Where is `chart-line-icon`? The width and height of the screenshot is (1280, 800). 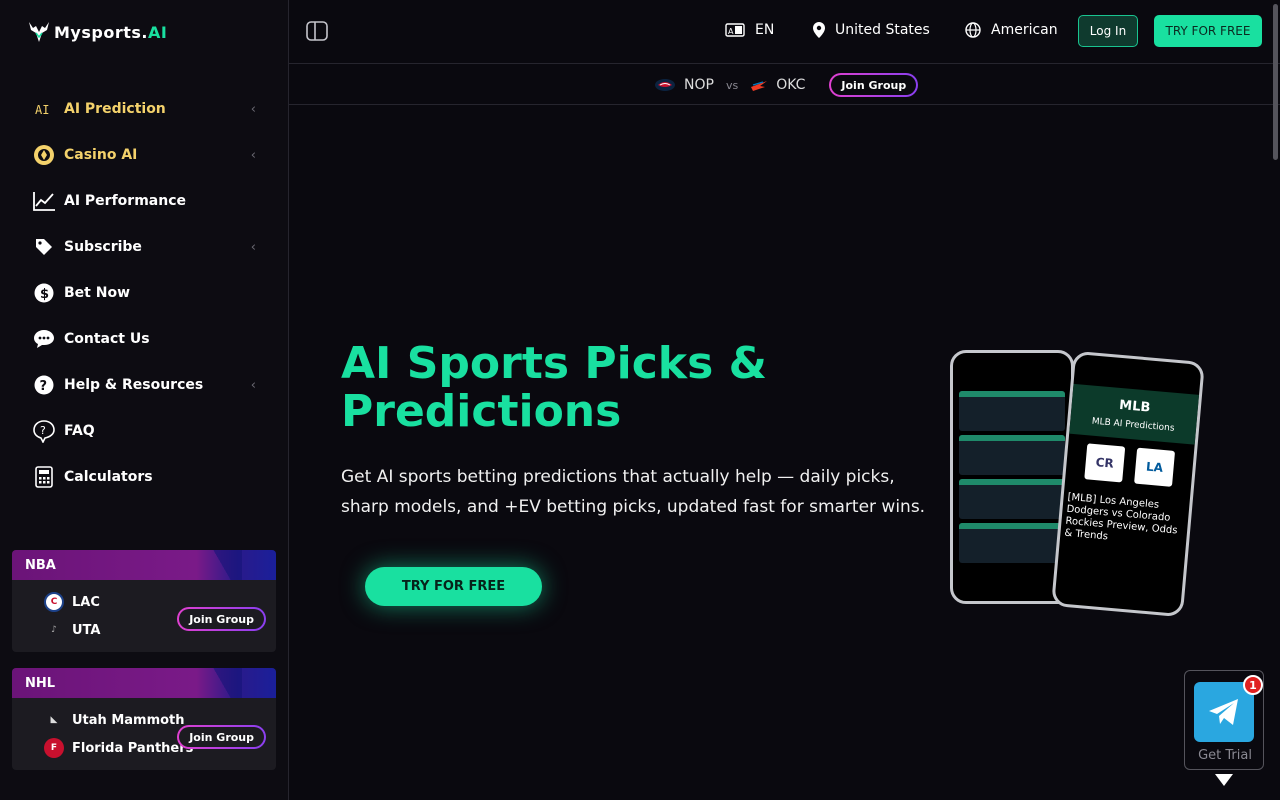 chart-line-icon is located at coordinates (44, 201).